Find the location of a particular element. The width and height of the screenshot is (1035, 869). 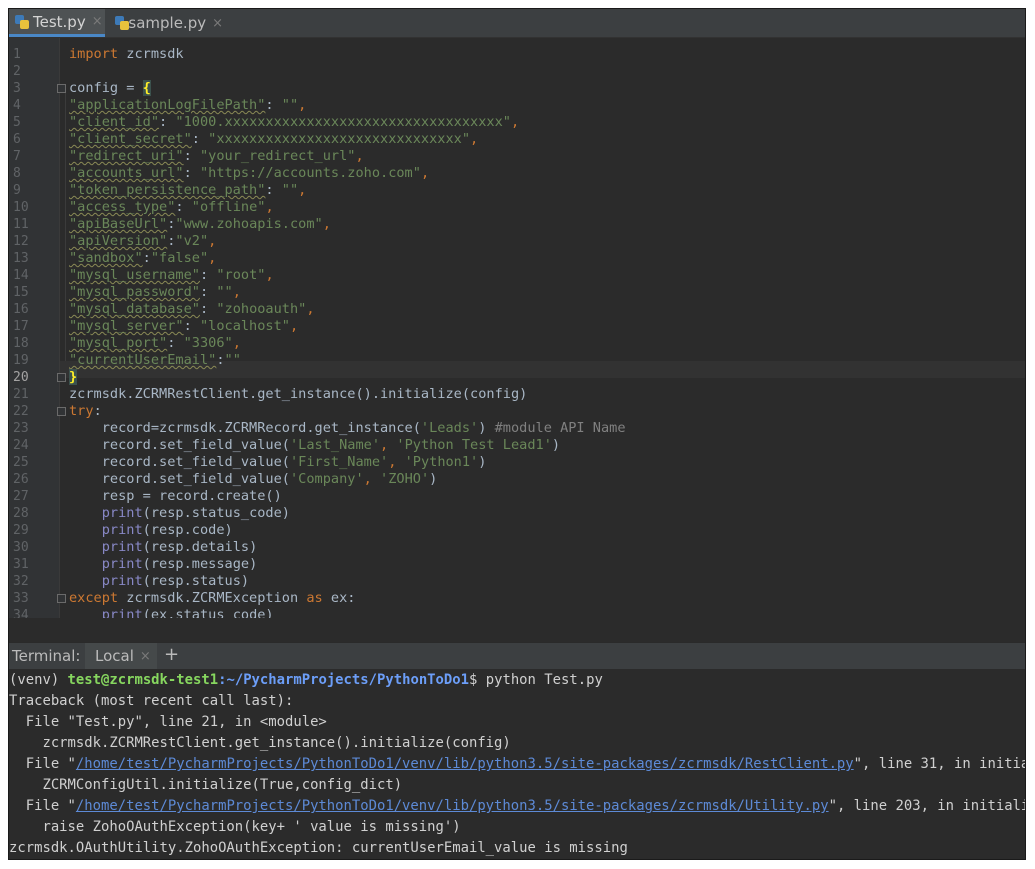

line-number: 30 is located at coordinates (21, 547).